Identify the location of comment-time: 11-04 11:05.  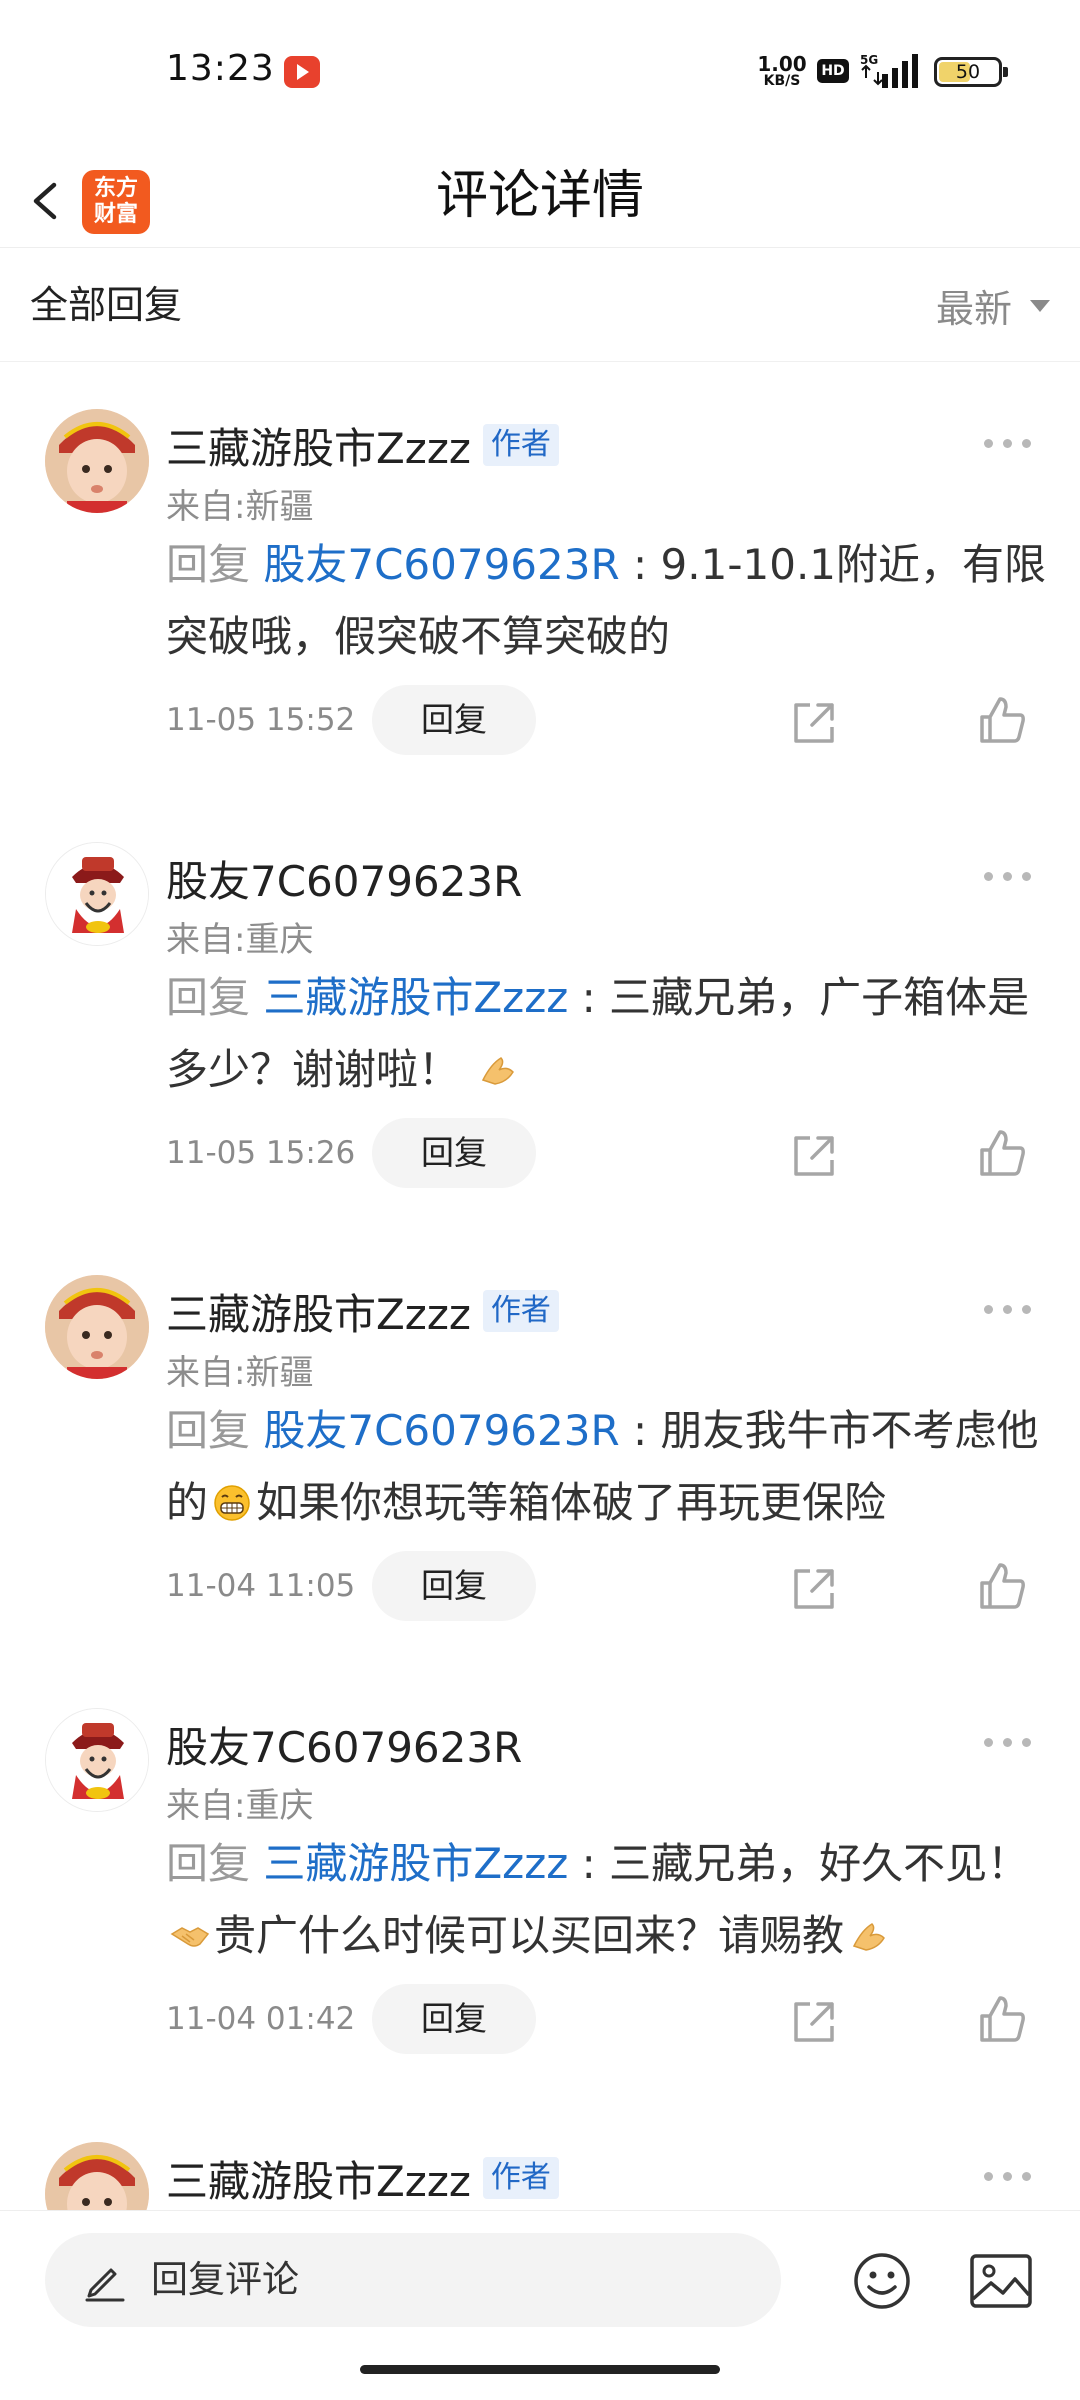
(261, 1586).